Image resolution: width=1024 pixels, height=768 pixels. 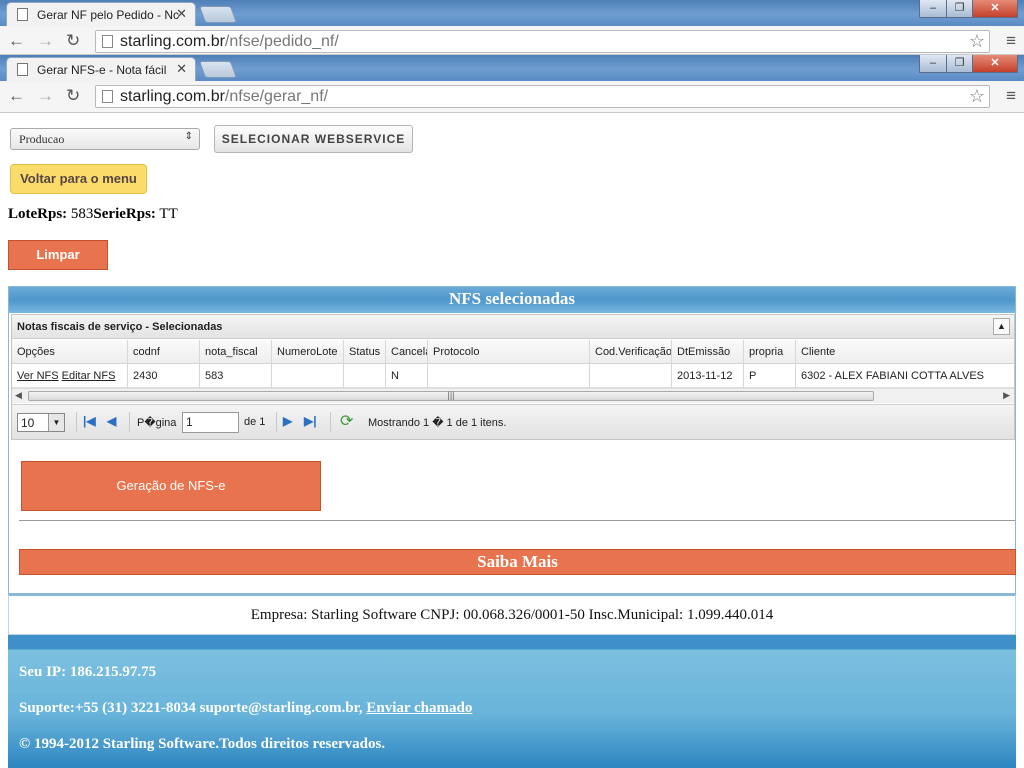 I want to click on saiba-mais-button: Saiba Mais, so click(x=517, y=562).